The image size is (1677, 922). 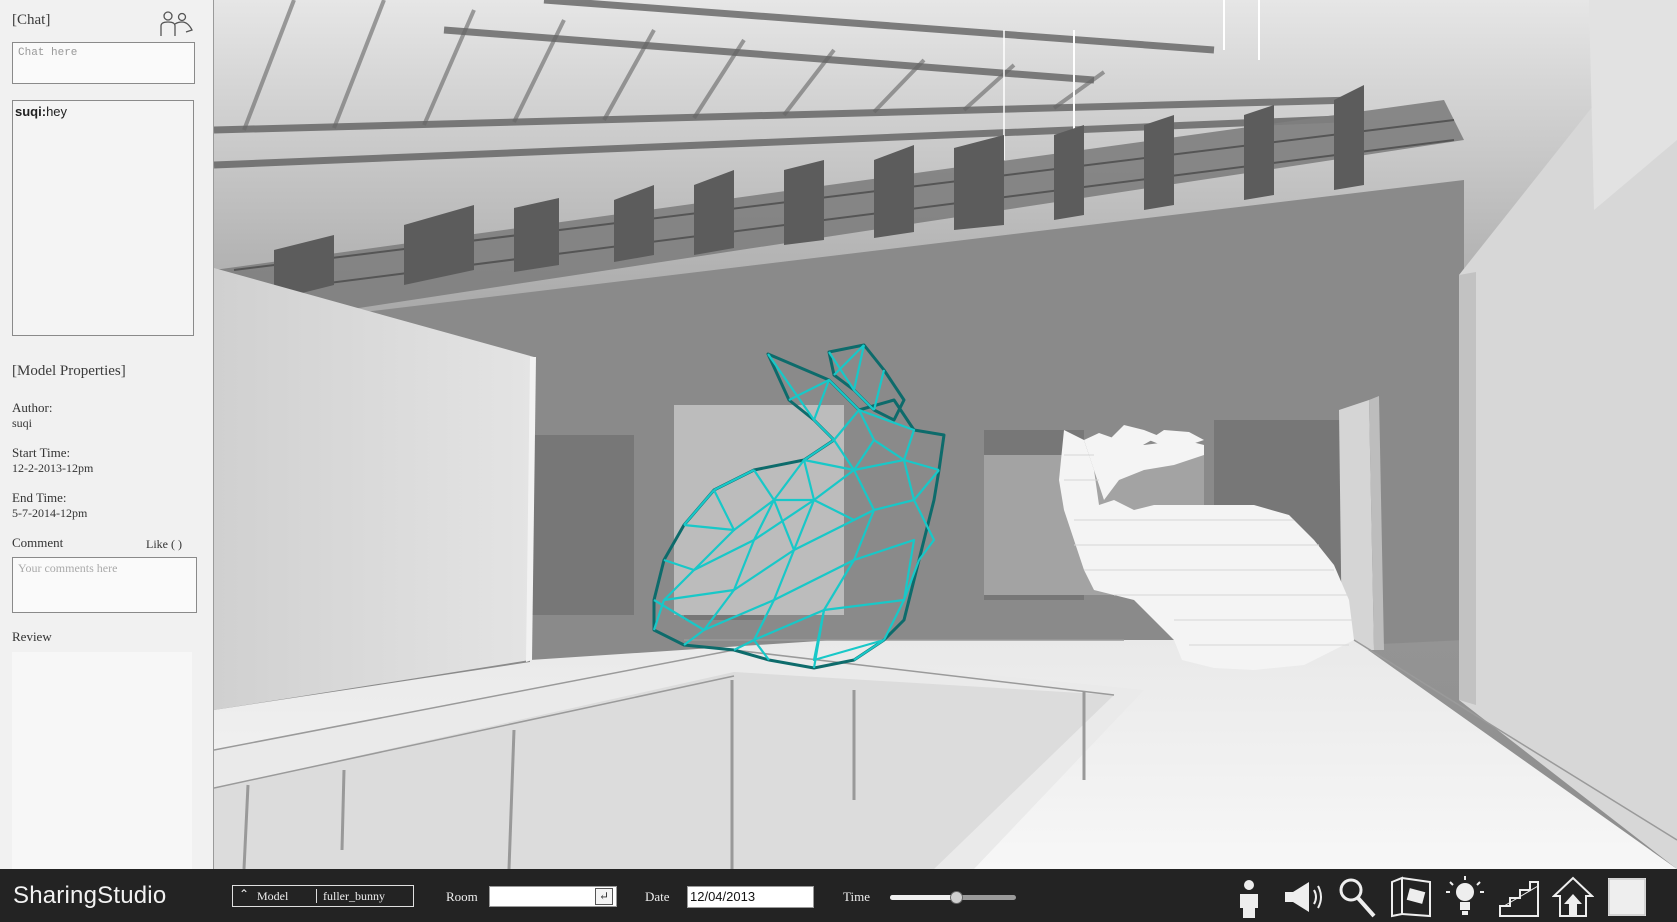 I want to click on divider, so click(x=316, y=896).